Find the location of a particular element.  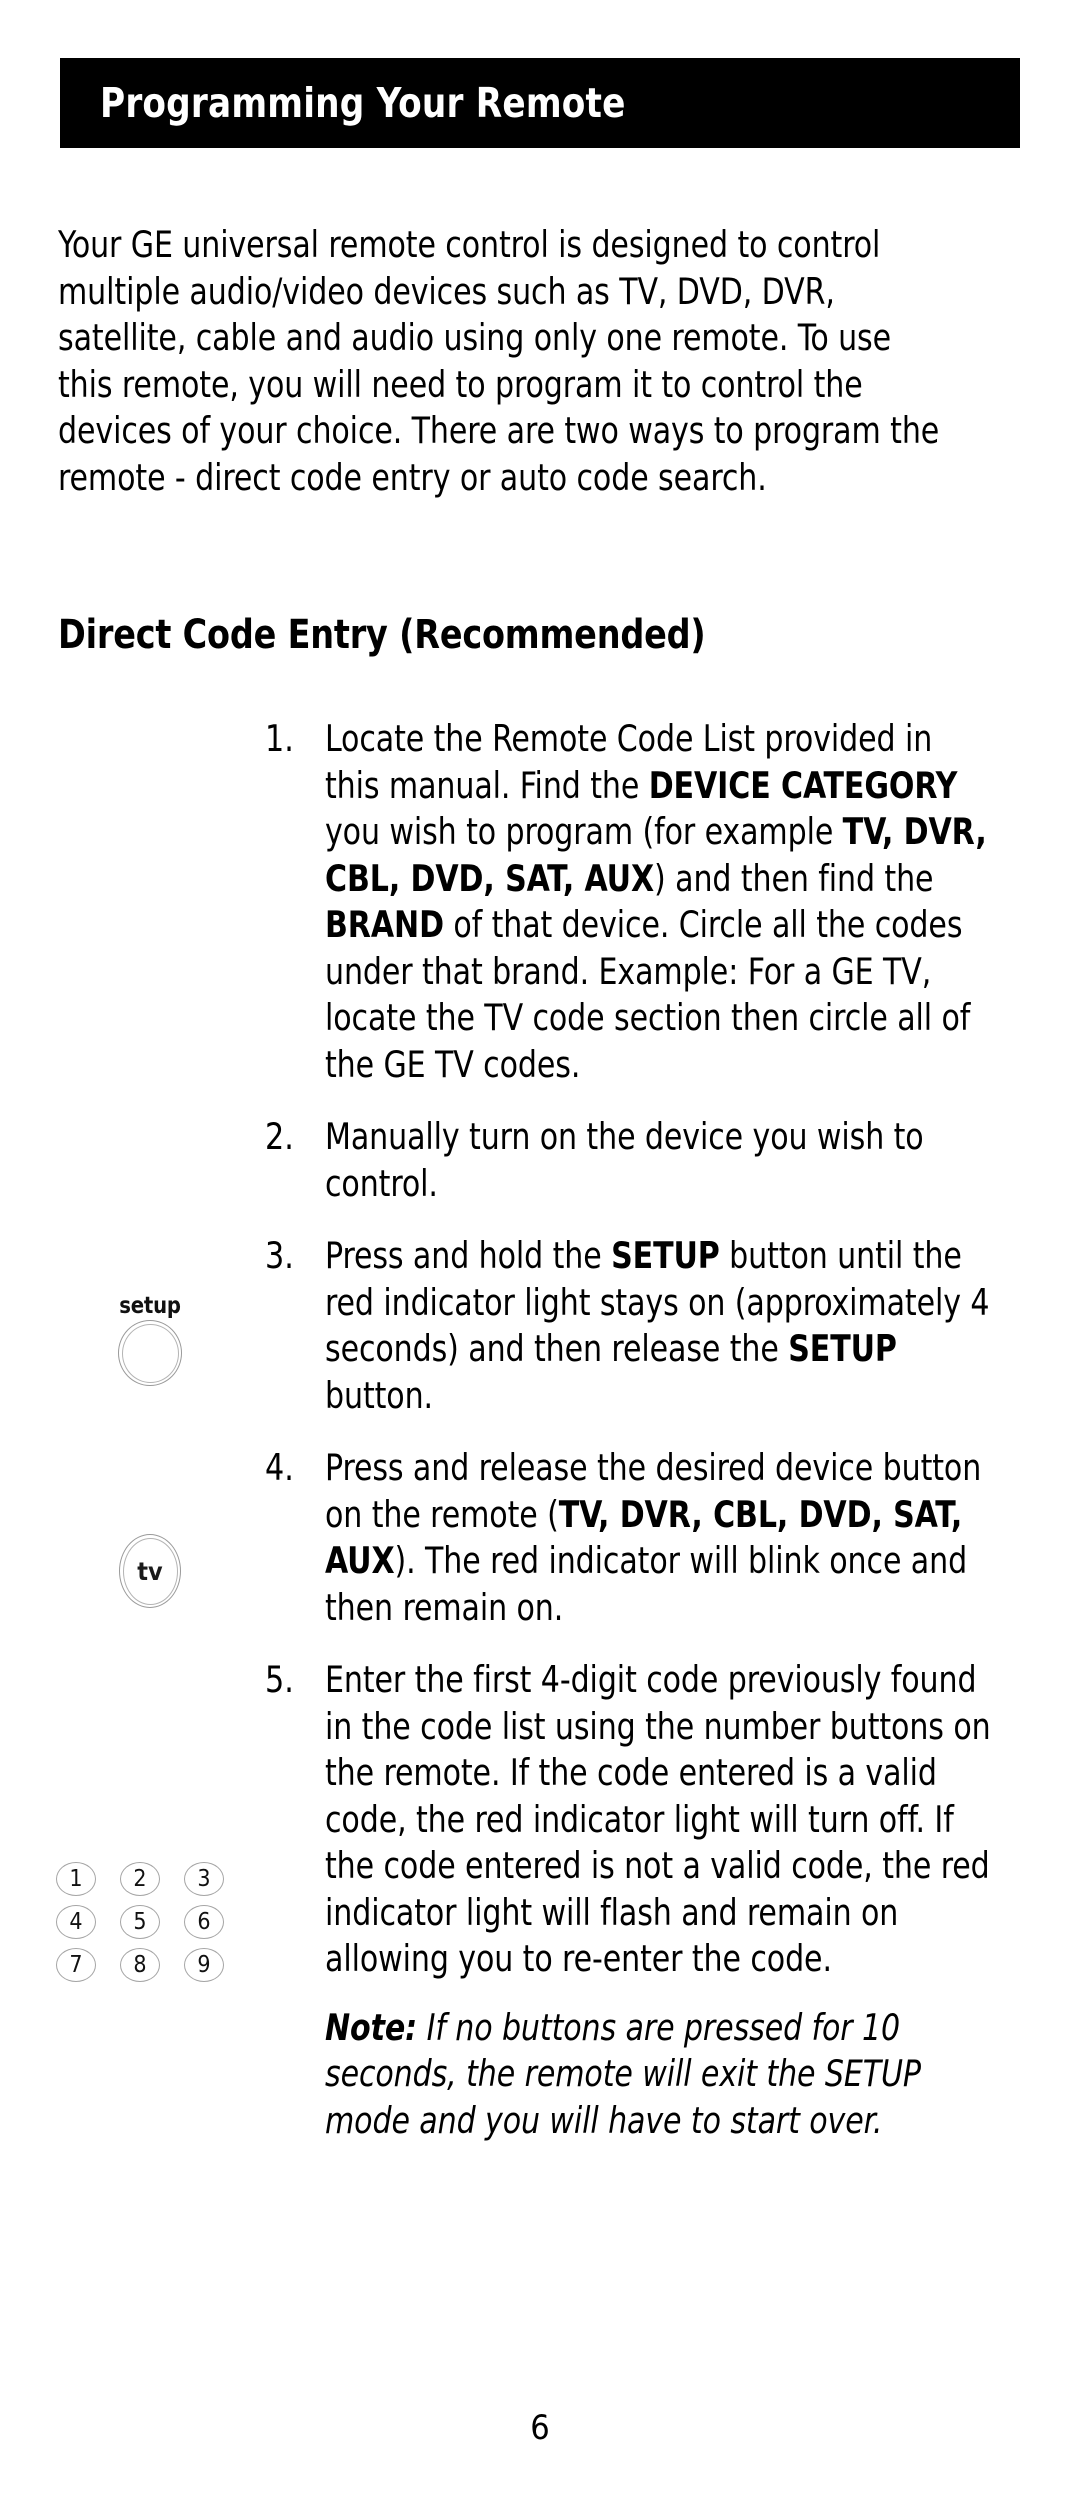

setup-button-icon is located at coordinates (150, 1353).